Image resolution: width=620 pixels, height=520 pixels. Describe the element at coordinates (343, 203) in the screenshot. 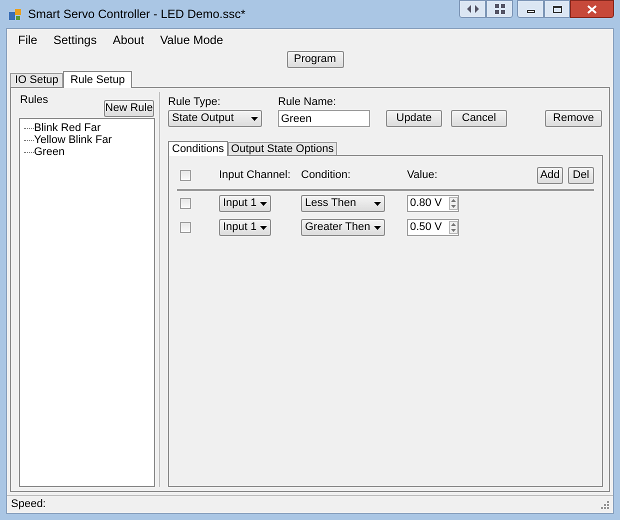

I see `condition-dropdown: Less Then` at that location.